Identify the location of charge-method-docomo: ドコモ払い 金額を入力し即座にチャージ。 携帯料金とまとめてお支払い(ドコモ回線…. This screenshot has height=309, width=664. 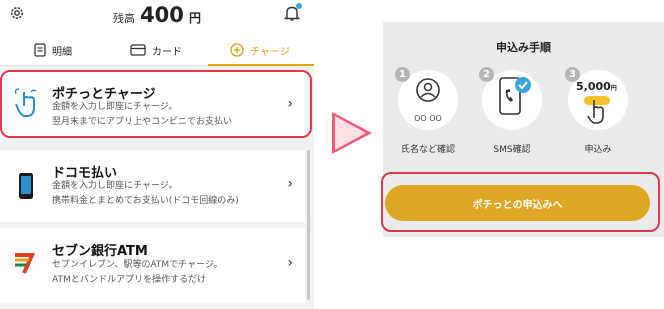
(152, 186).